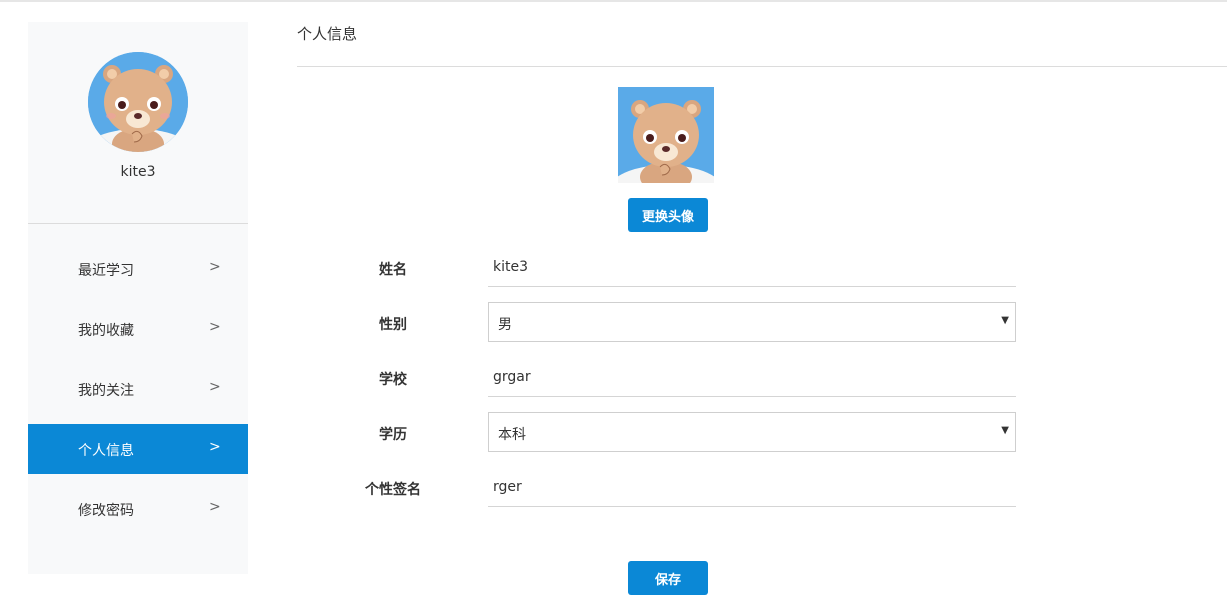 This screenshot has width=1227, height=604. I want to click on sidebar-nav: 最近学习 > 我的收藏 > 我的关注 > 个人信息 > 修改密码 >, so click(138, 394).